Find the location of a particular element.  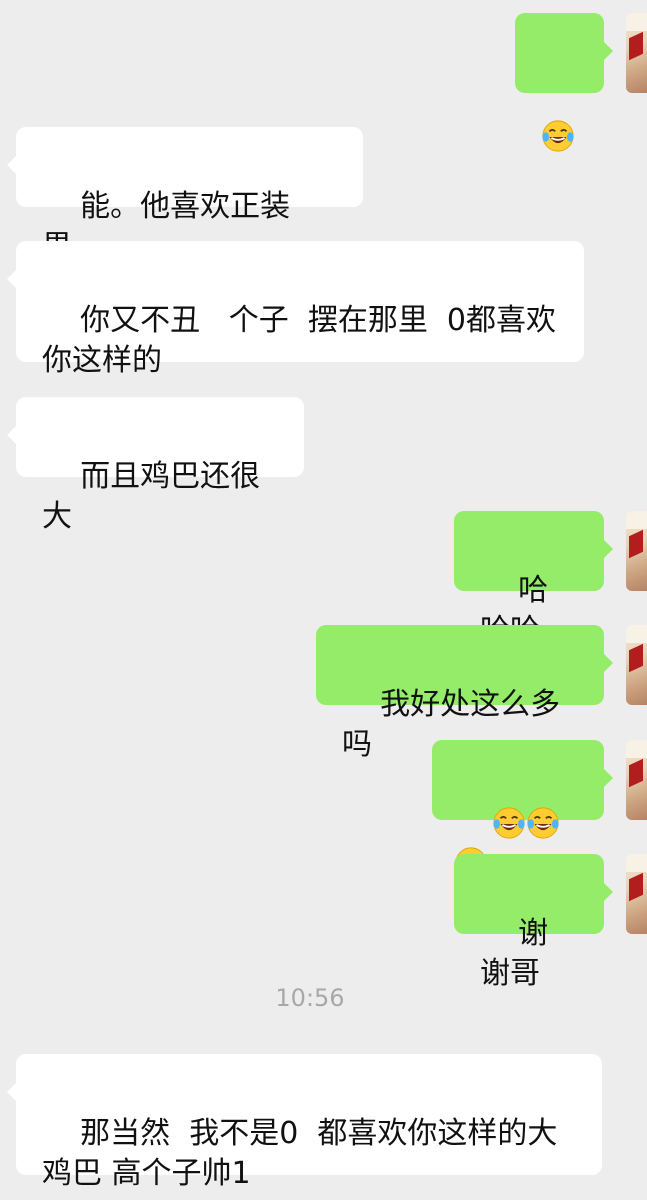

message-bubble-incoming: 而且鸡巴还很大 is located at coordinates (155, 465).